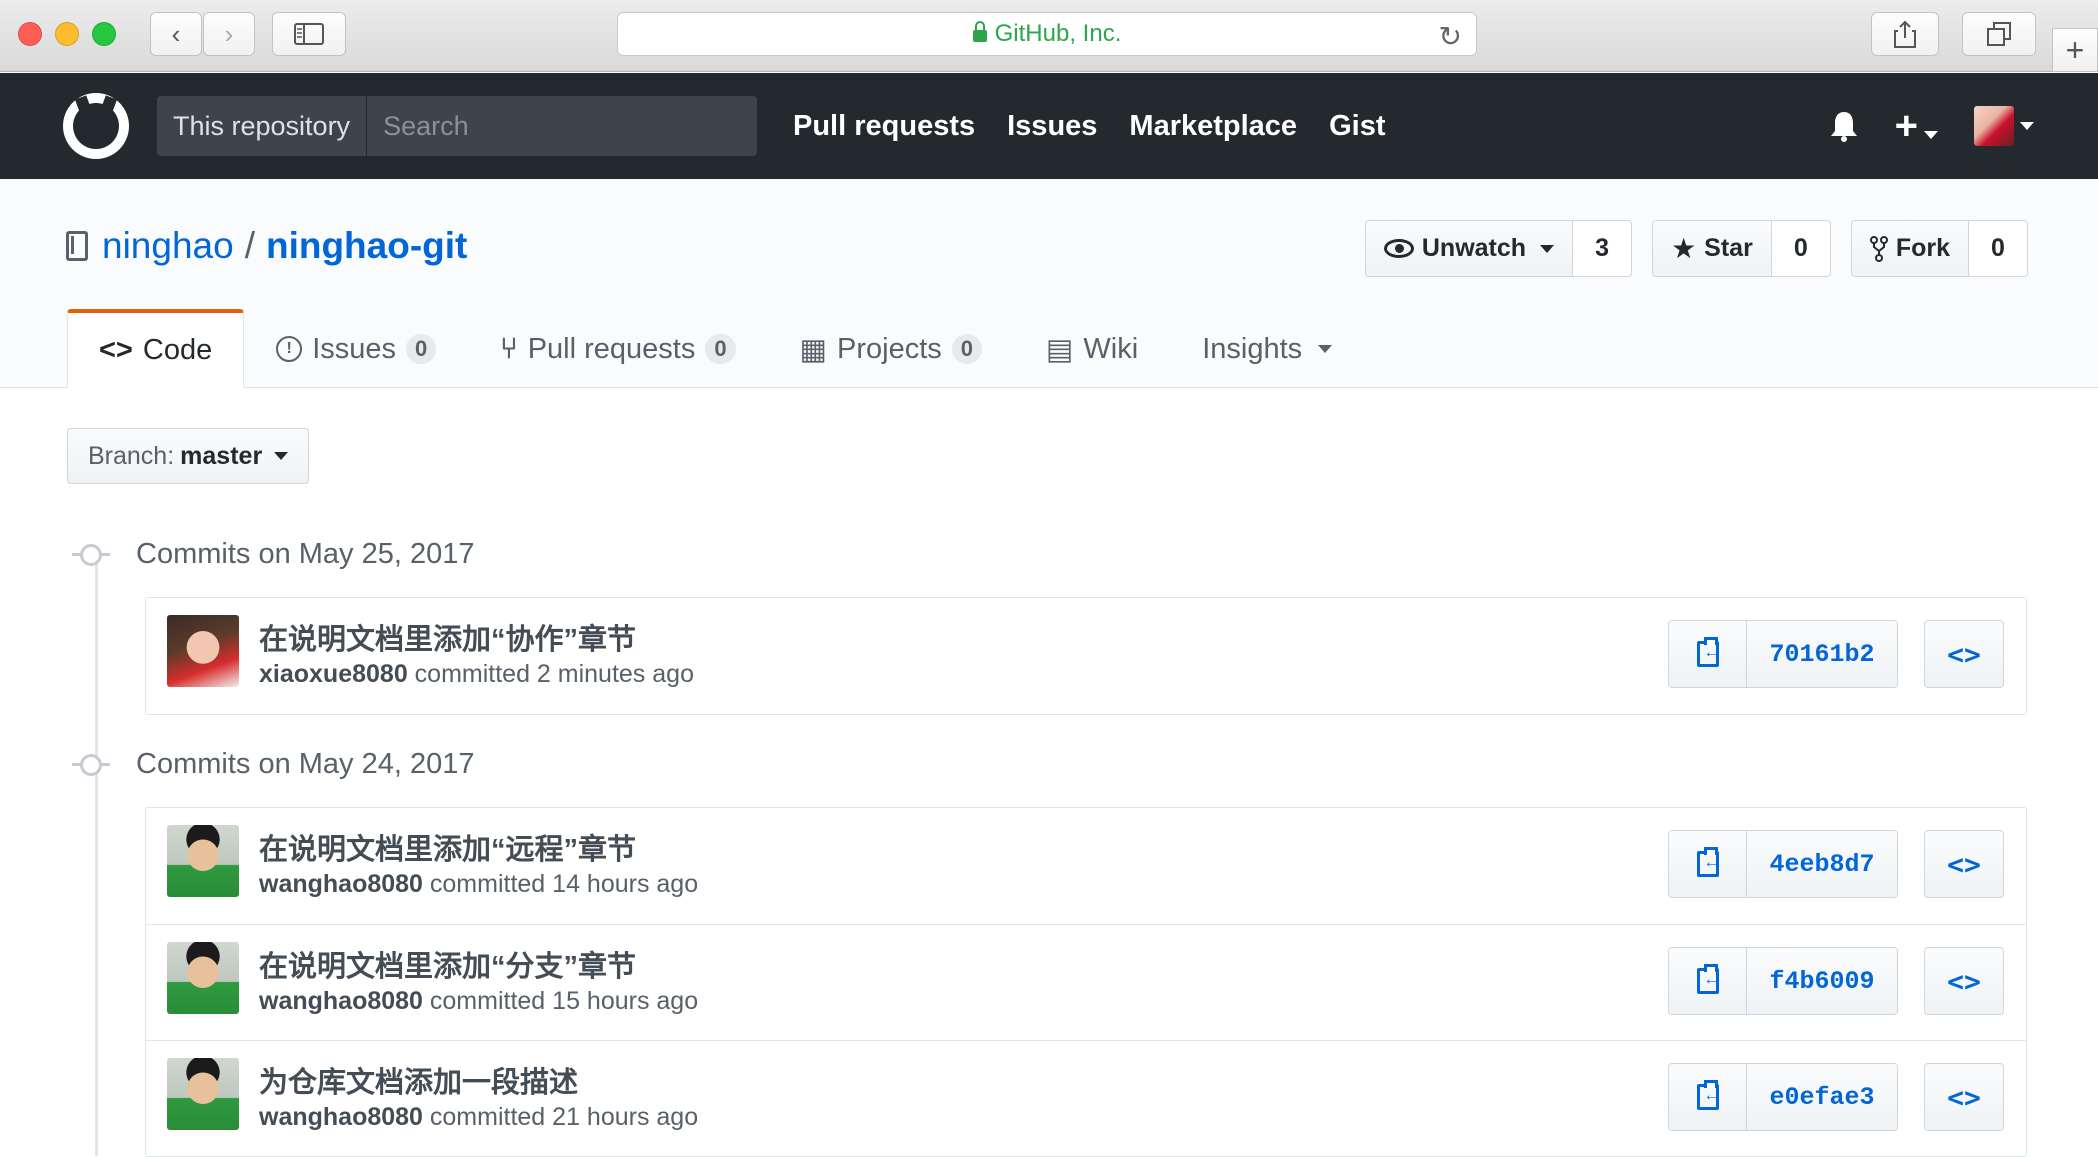  Describe the element at coordinates (447, 847) in the screenshot. I see `commit-message: 在说明文档里添加“远程”章节` at that location.